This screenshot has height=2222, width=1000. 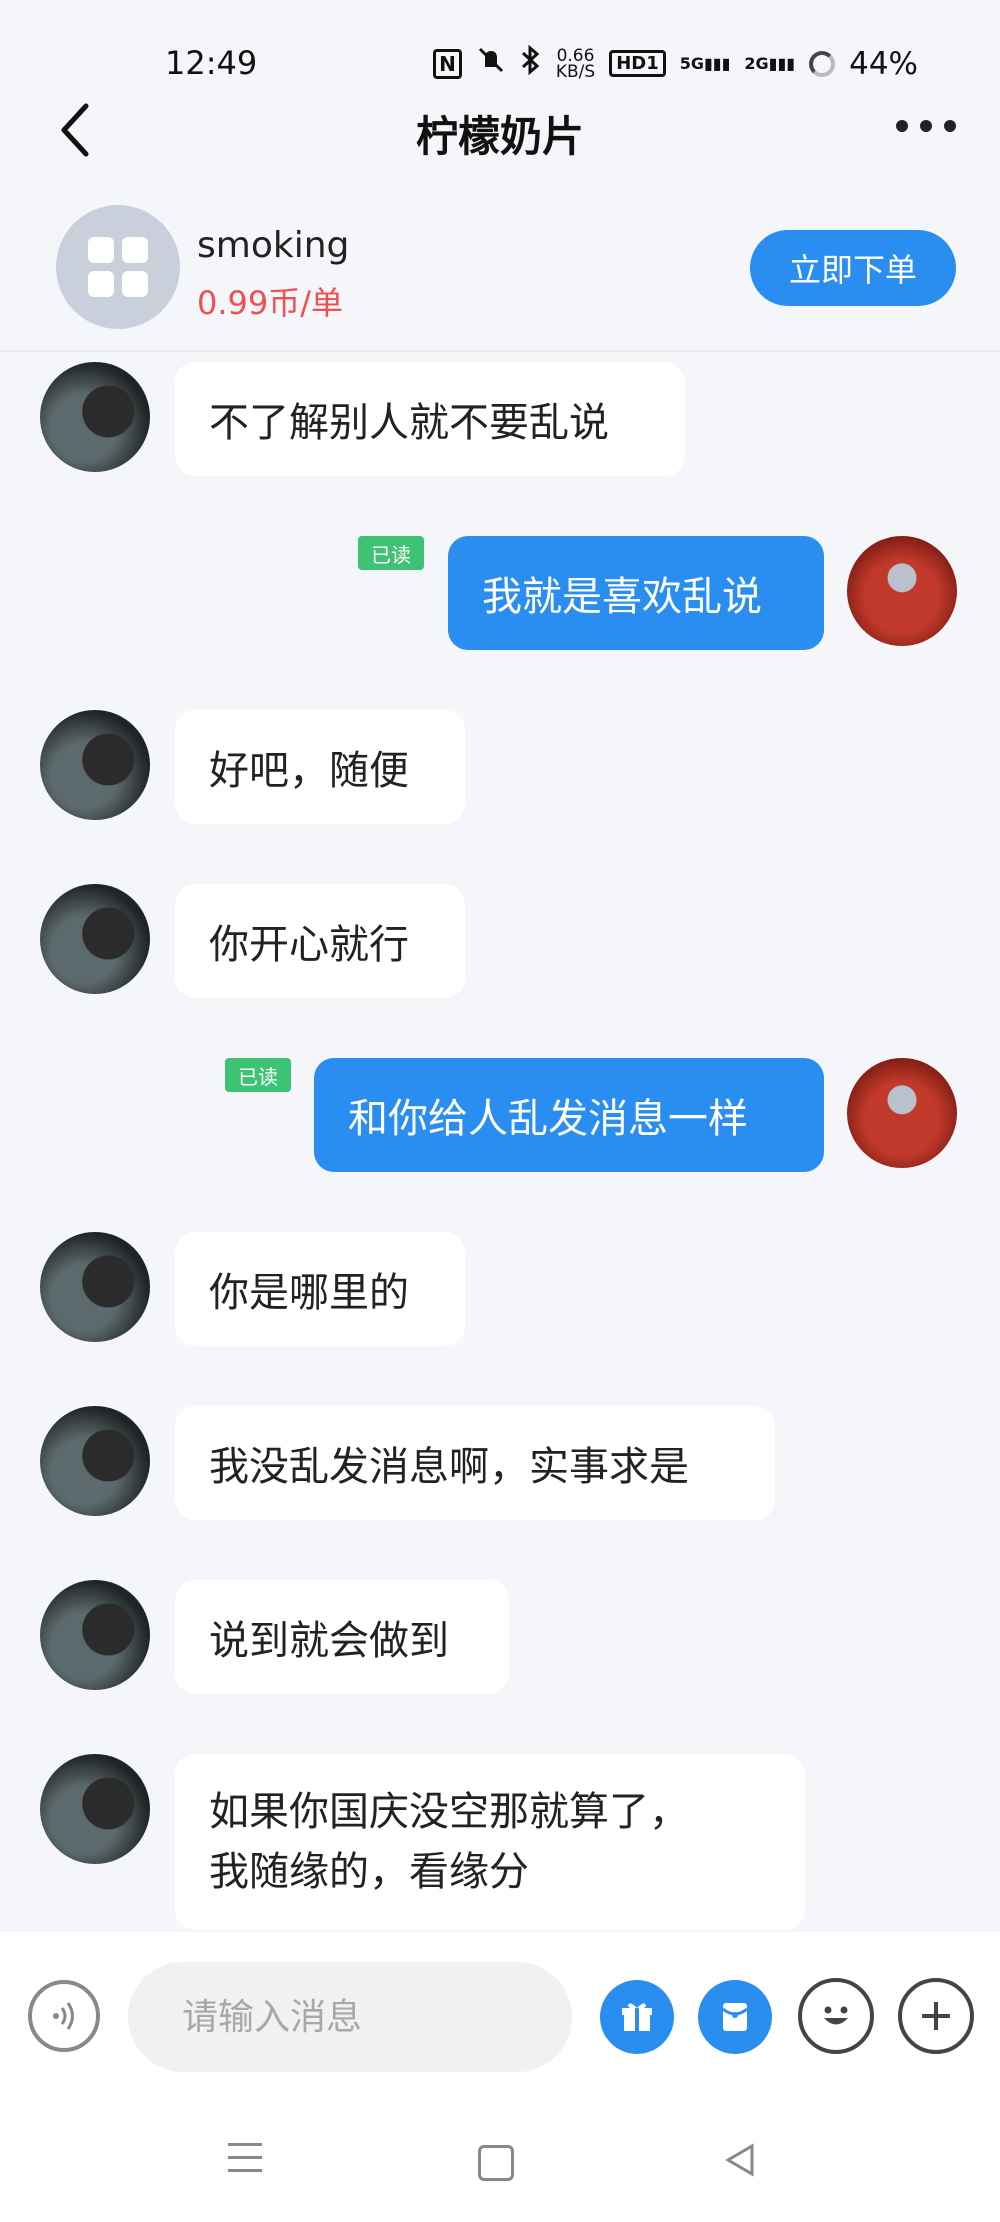 What do you see at coordinates (430, 419) in the screenshot?
I see `message-bubble: 不了解别人就不要乱说` at bounding box center [430, 419].